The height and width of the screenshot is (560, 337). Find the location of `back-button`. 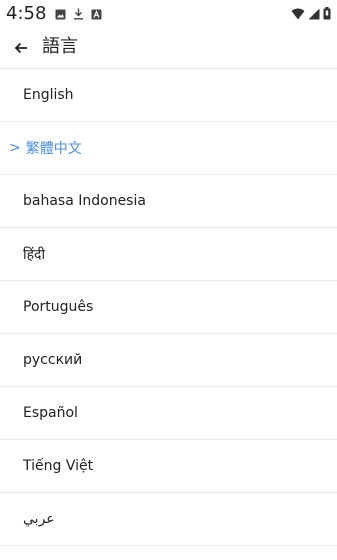

back-button is located at coordinates (21, 48).